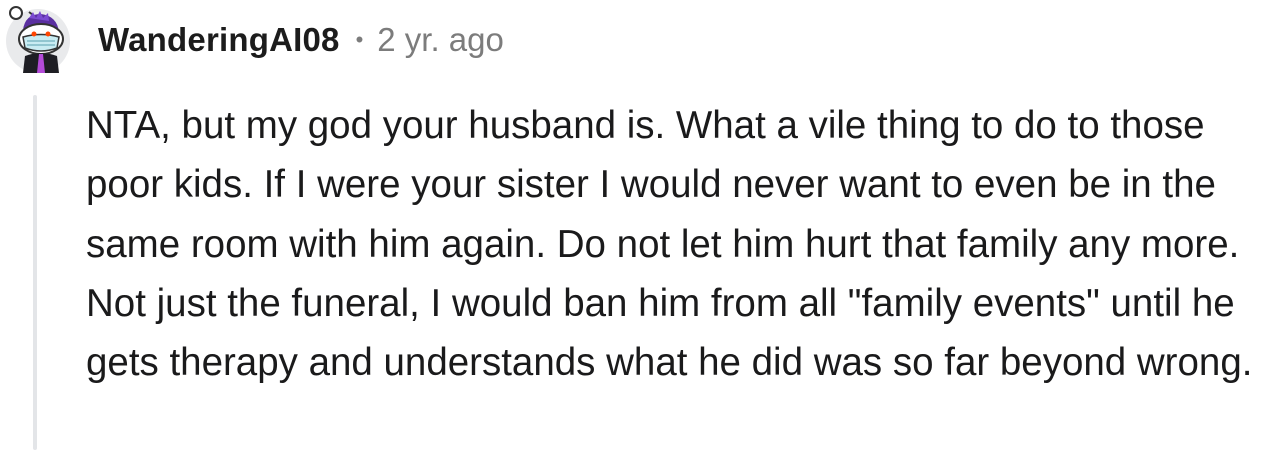 The image size is (1263, 450). I want to click on user-avatar-icon, so click(37, 39).